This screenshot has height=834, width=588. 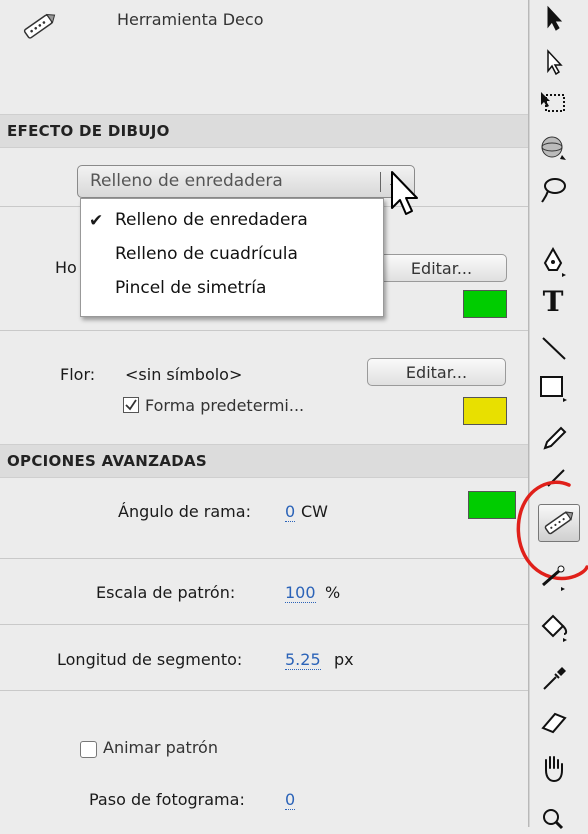 What do you see at coordinates (553, 148) in the screenshot?
I see `3d-rotation-tool-icon` at bounding box center [553, 148].